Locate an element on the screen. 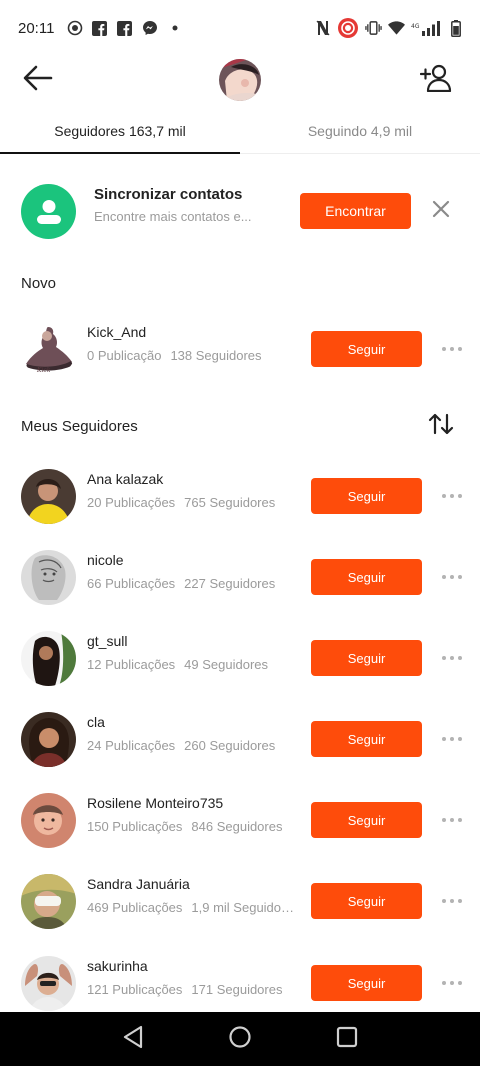 The width and height of the screenshot is (480, 1066). status-bar: 20:11 4G is located at coordinates (240, 28).